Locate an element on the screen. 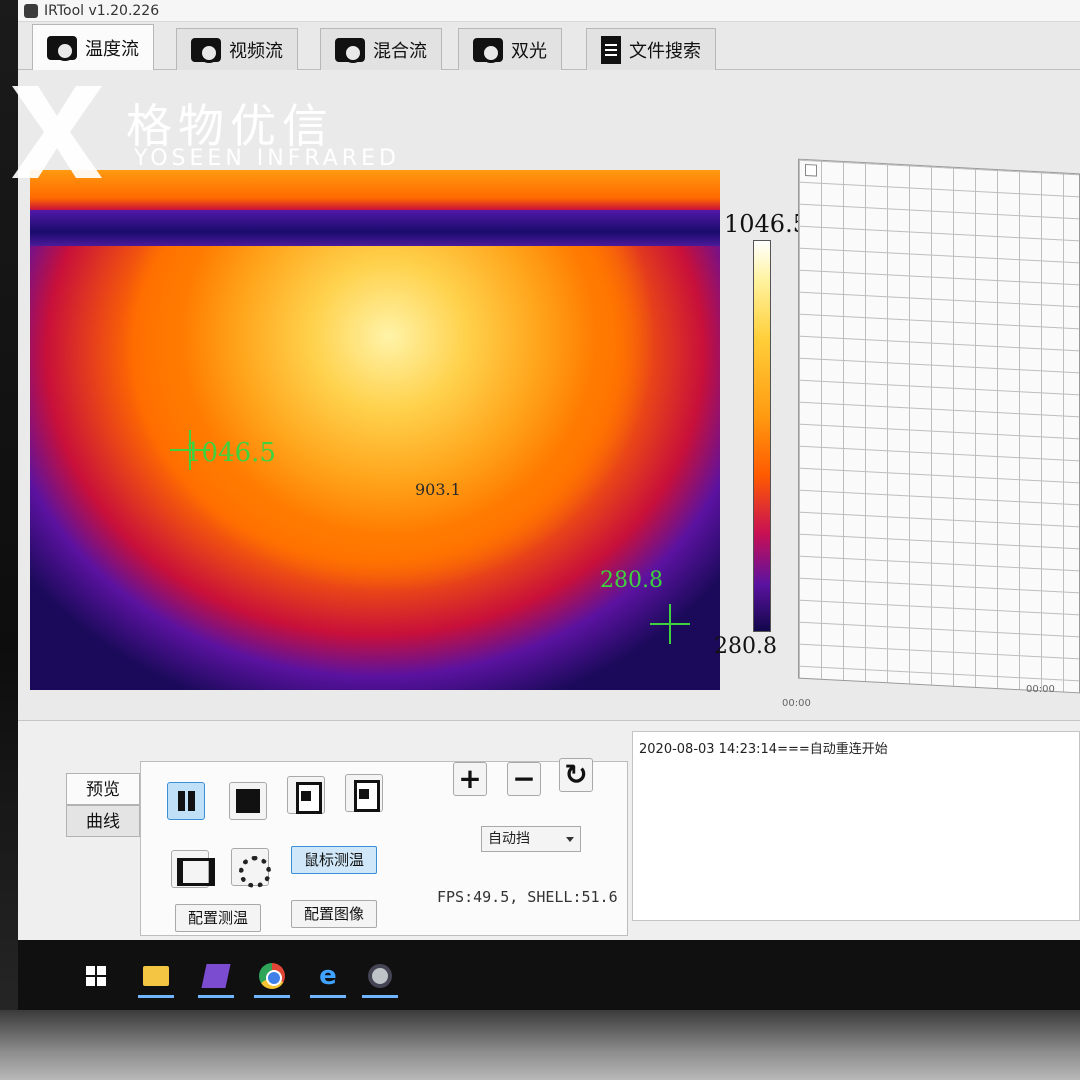 Image resolution: width=1080 pixels, height=1080 pixels. refresh-icon: ↻ is located at coordinates (576, 774).